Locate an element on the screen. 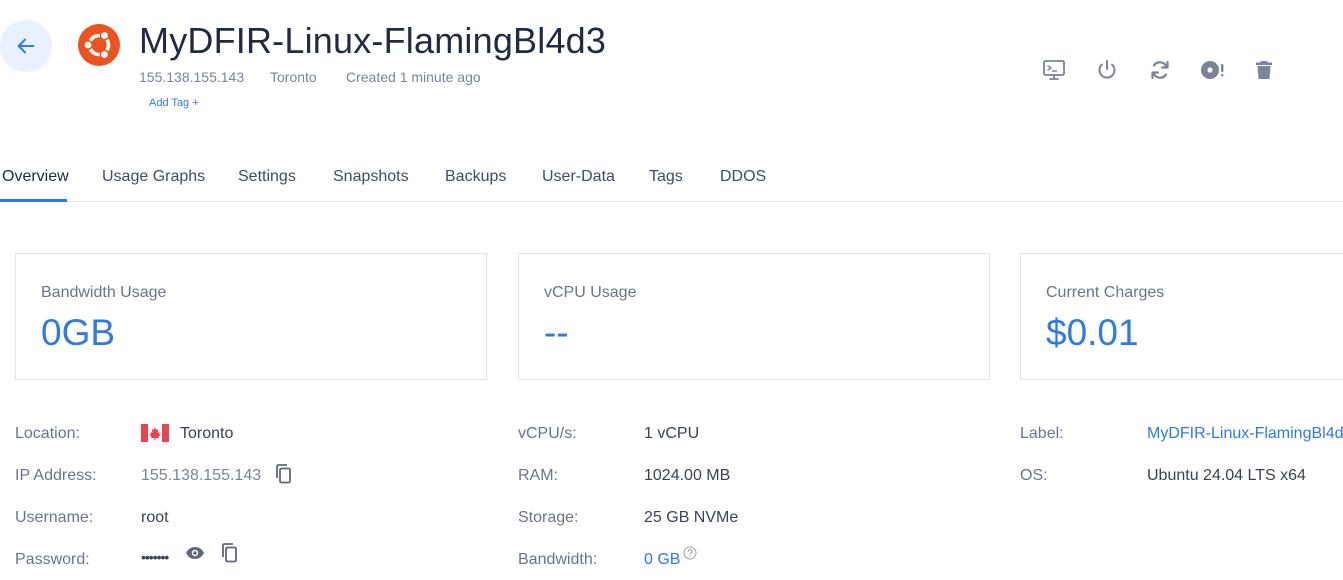 The width and height of the screenshot is (1343, 580). restart-icon is located at coordinates (1160, 70).